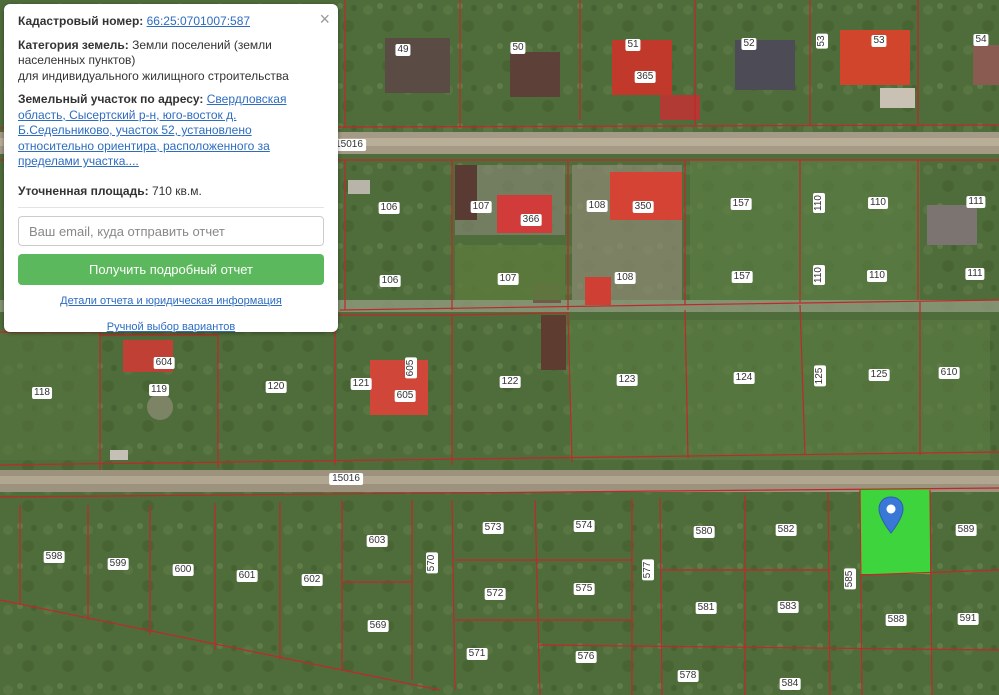 Image resolution: width=999 pixels, height=695 pixels. Describe the element at coordinates (312, 580) in the screenshot. I see `plot-number-label: 602` at that location.